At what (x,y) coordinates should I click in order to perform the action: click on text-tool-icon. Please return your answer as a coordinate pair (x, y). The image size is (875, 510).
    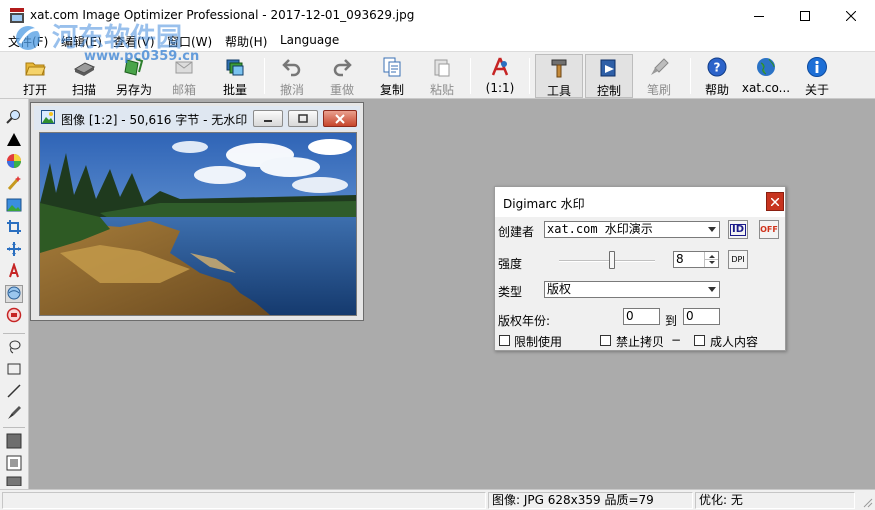
    Looking at the image, I should click on (14, 271).